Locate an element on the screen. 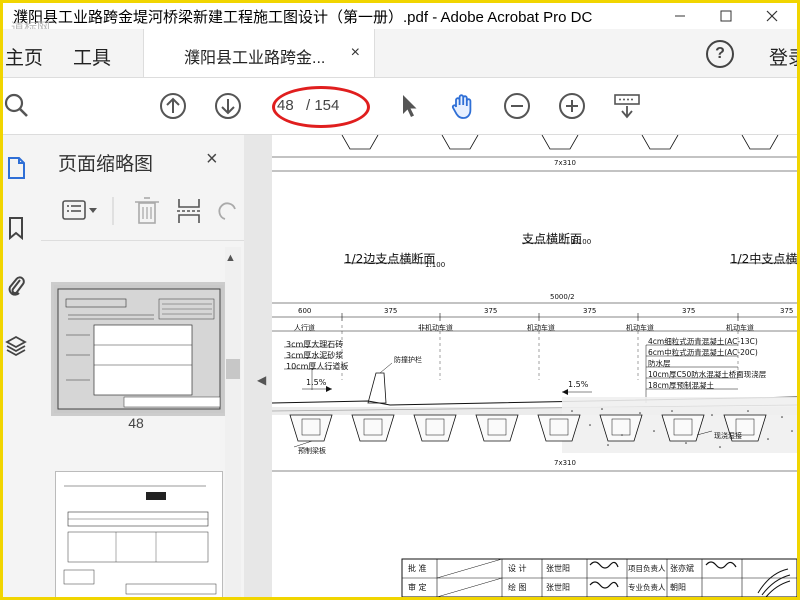  next-page-button is located at coordinates (228, 106).